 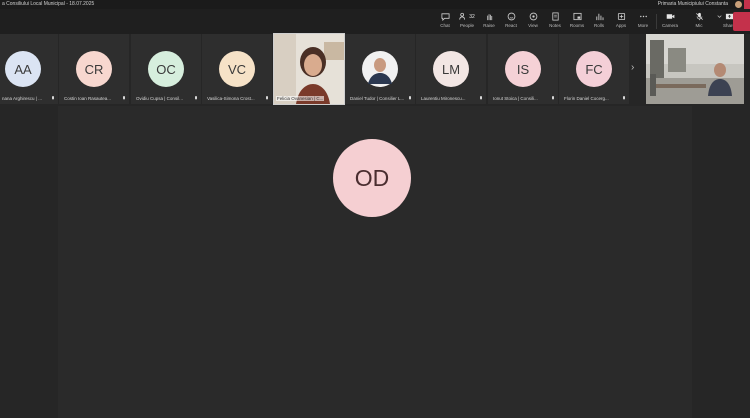 What do you see at coordinates (621, 25) in the screenshot?
I see `apps-label: Apps` at bounding box center [621, 25].